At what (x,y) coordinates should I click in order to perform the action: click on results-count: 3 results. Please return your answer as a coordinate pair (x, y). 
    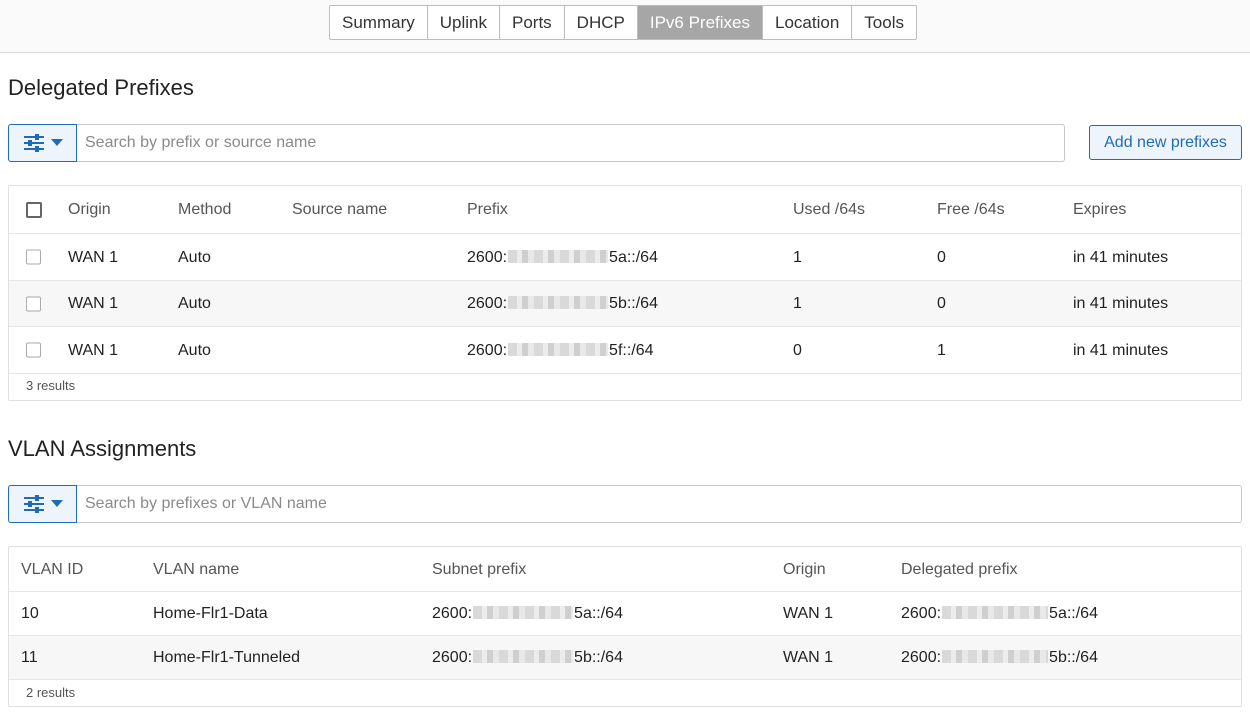
    Looking at the image, I should click on (51, 385).